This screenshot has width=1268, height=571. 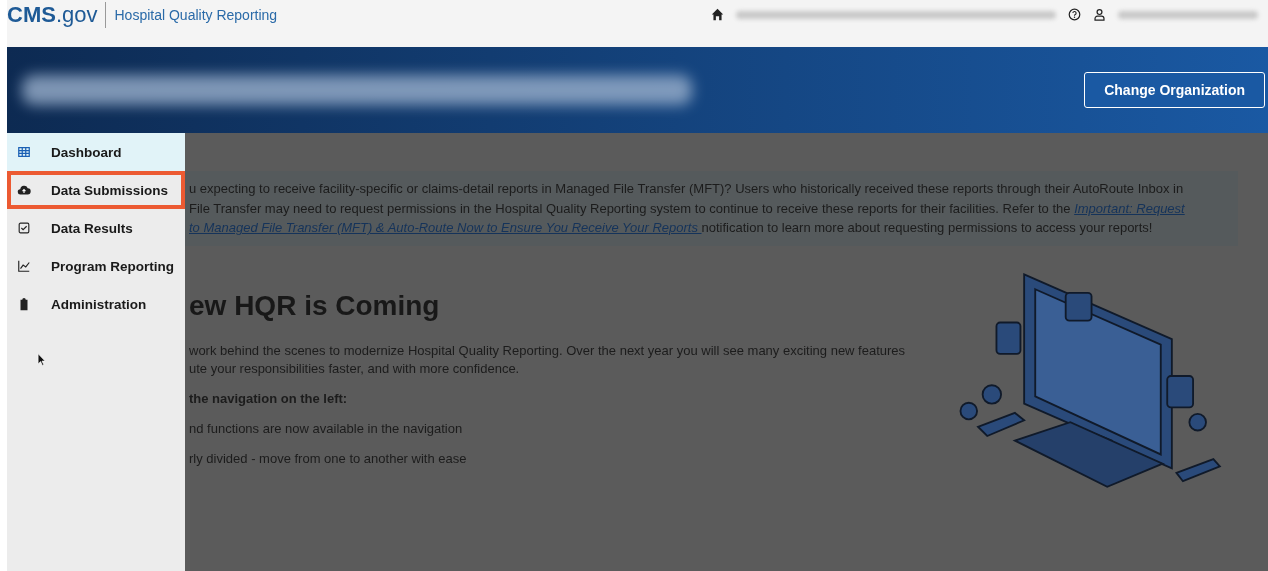 What do you see at coordinates (547, 350) in the screenshot?
I see `body-text: work behind the scenes to modernize Hospital Quality Reporting. Over the next year you will see many exciting new features` at bounding box center [547, 350].